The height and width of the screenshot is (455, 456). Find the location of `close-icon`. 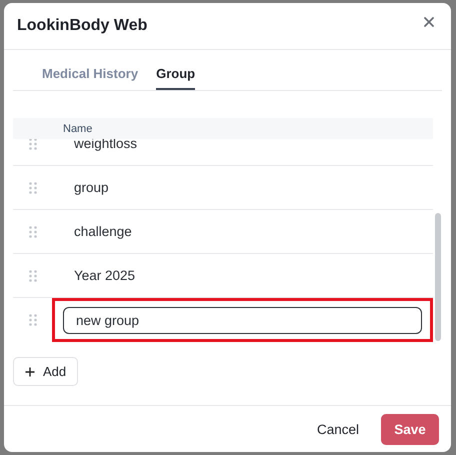

close-icon is located at coordinates (429, 22).